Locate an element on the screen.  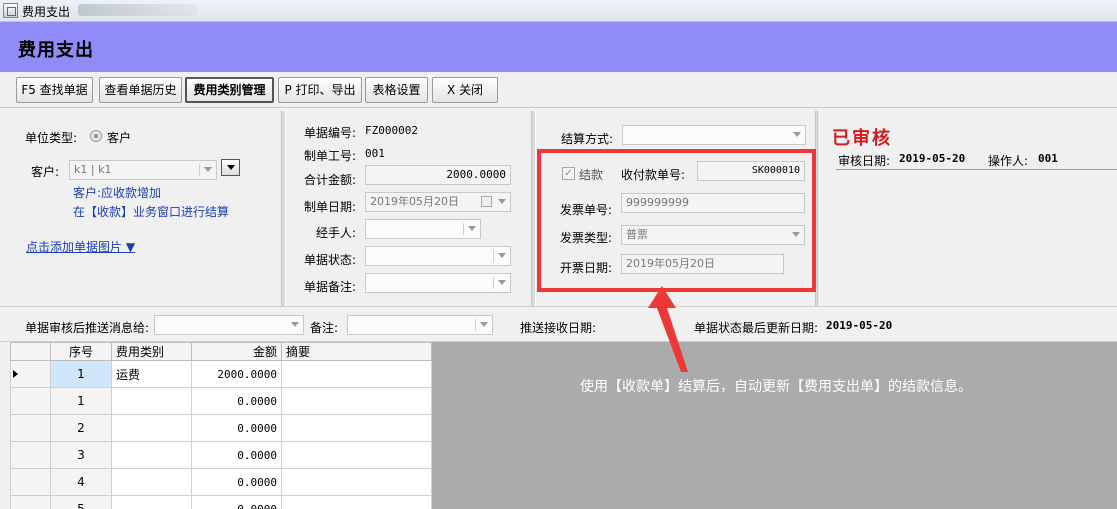
toolbar: F5 查找单据 查看单据历史 费用类别管理 P 打印、导出 表格设置 X 关闭 is located at coordinates (558, 90).